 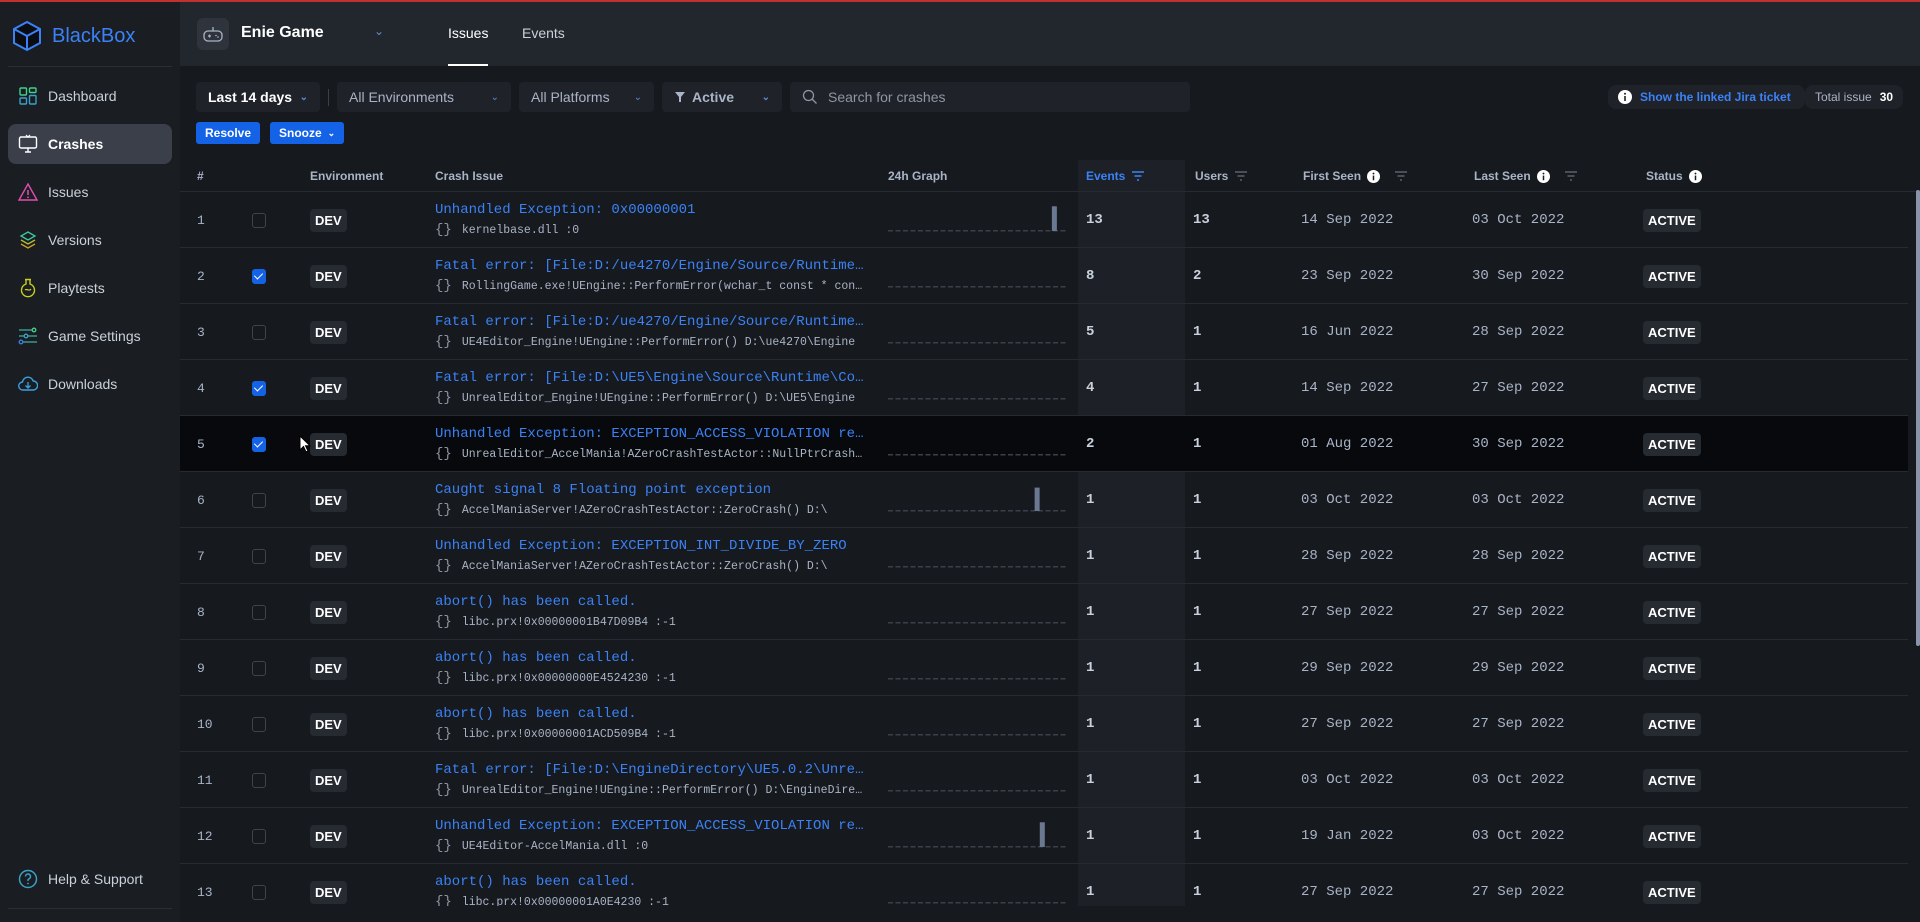 What do you see at coordinates (722, 97) in the screenshot?
I see `status-filter-dropdown: Active ⌄` at bounding box center [722, 97].